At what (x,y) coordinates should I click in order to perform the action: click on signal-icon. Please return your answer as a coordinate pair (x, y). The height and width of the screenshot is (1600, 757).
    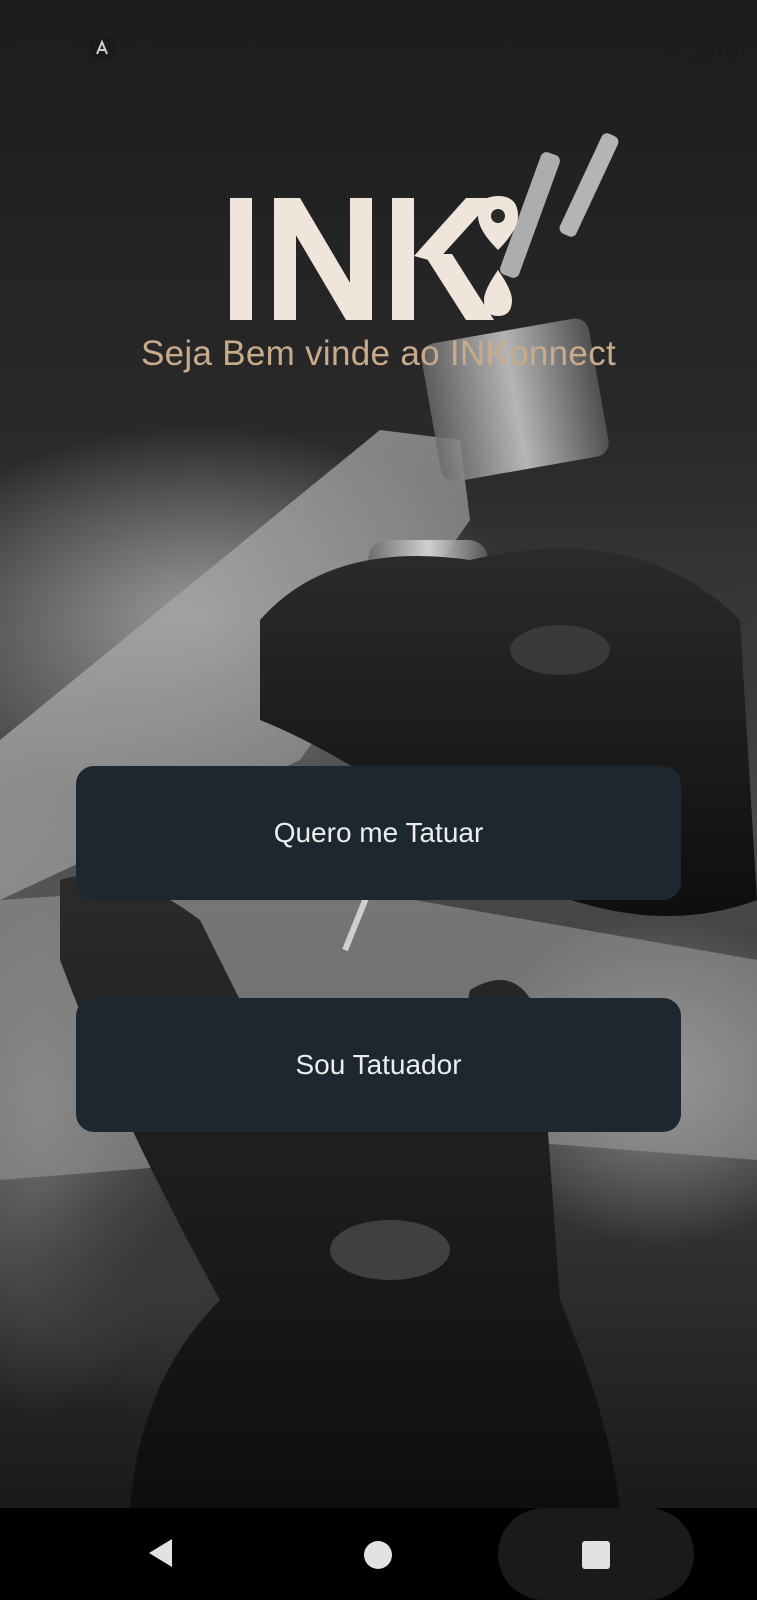
    Looking at the image, I should click on (702, 48).